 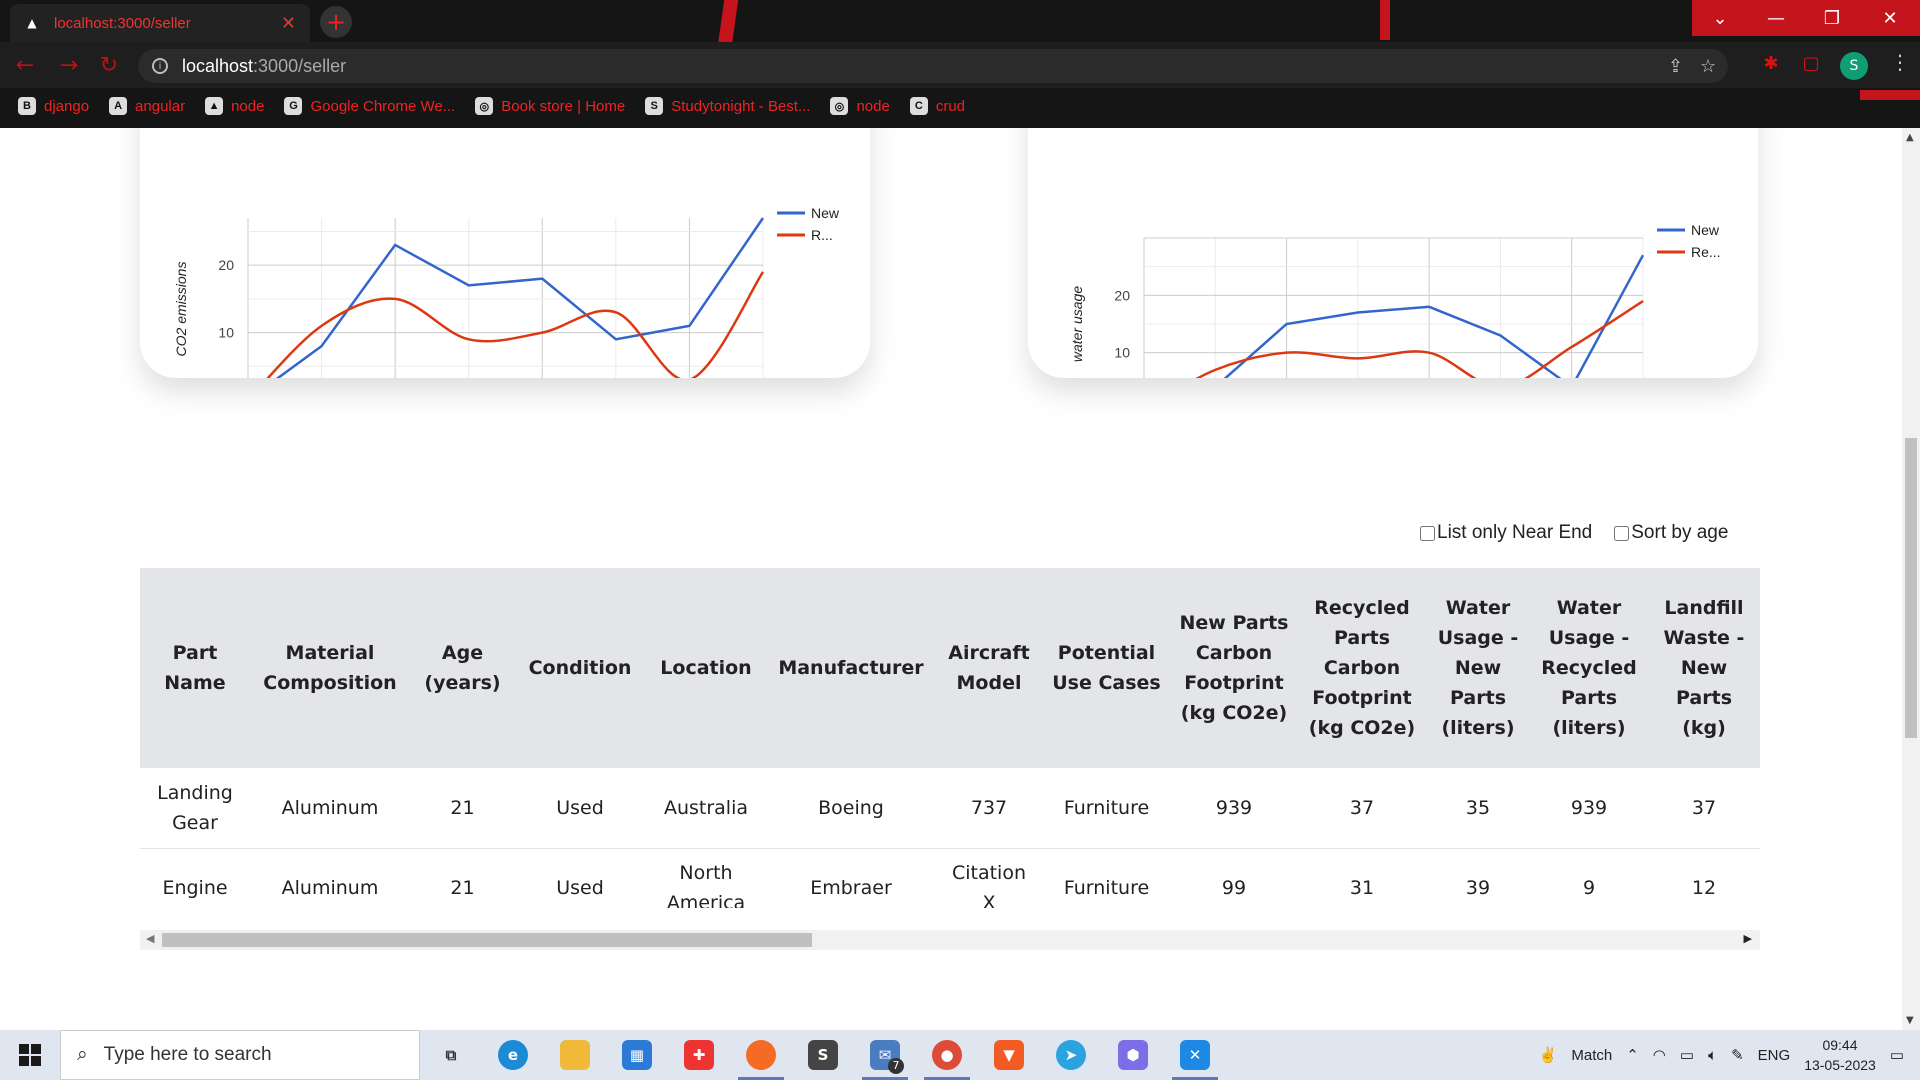 What do you see at coordinates (1774, 1055) in the screenshot?
I see `language-indicator: ENG` at bounding box center [1774, 1055].